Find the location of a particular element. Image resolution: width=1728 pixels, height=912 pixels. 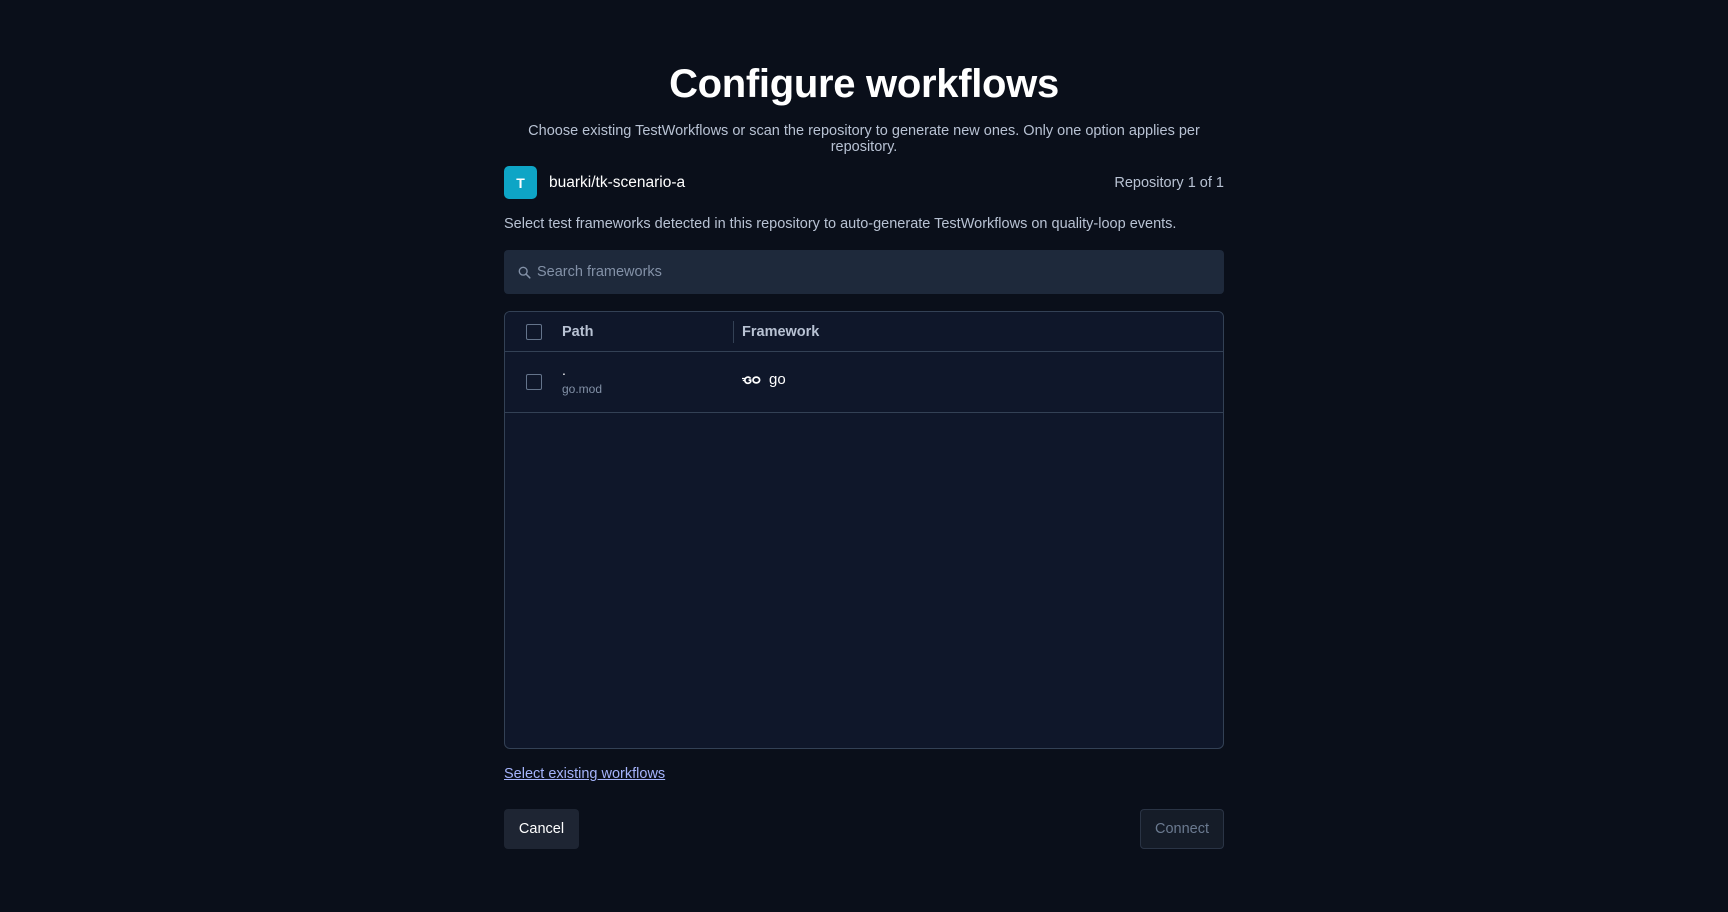

select-existing-workflows-link: Select existing workflows is located at coordinates (584, 774).